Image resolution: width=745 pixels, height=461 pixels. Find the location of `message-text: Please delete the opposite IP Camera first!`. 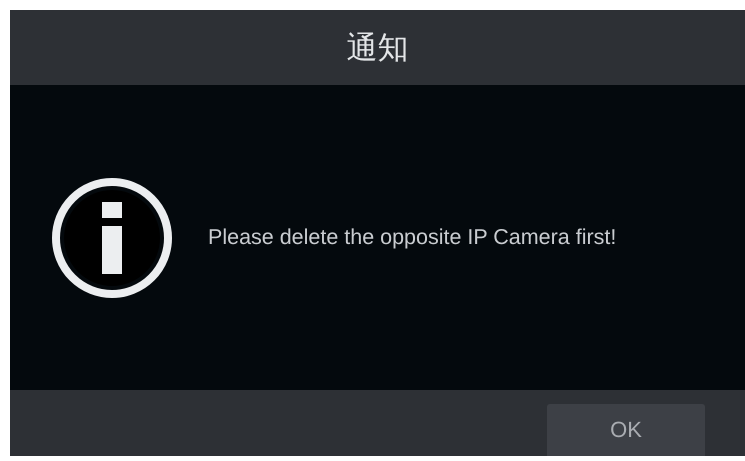

message-text: Please delete the opposite IP Camera first! is located at coordinates (412, 237).